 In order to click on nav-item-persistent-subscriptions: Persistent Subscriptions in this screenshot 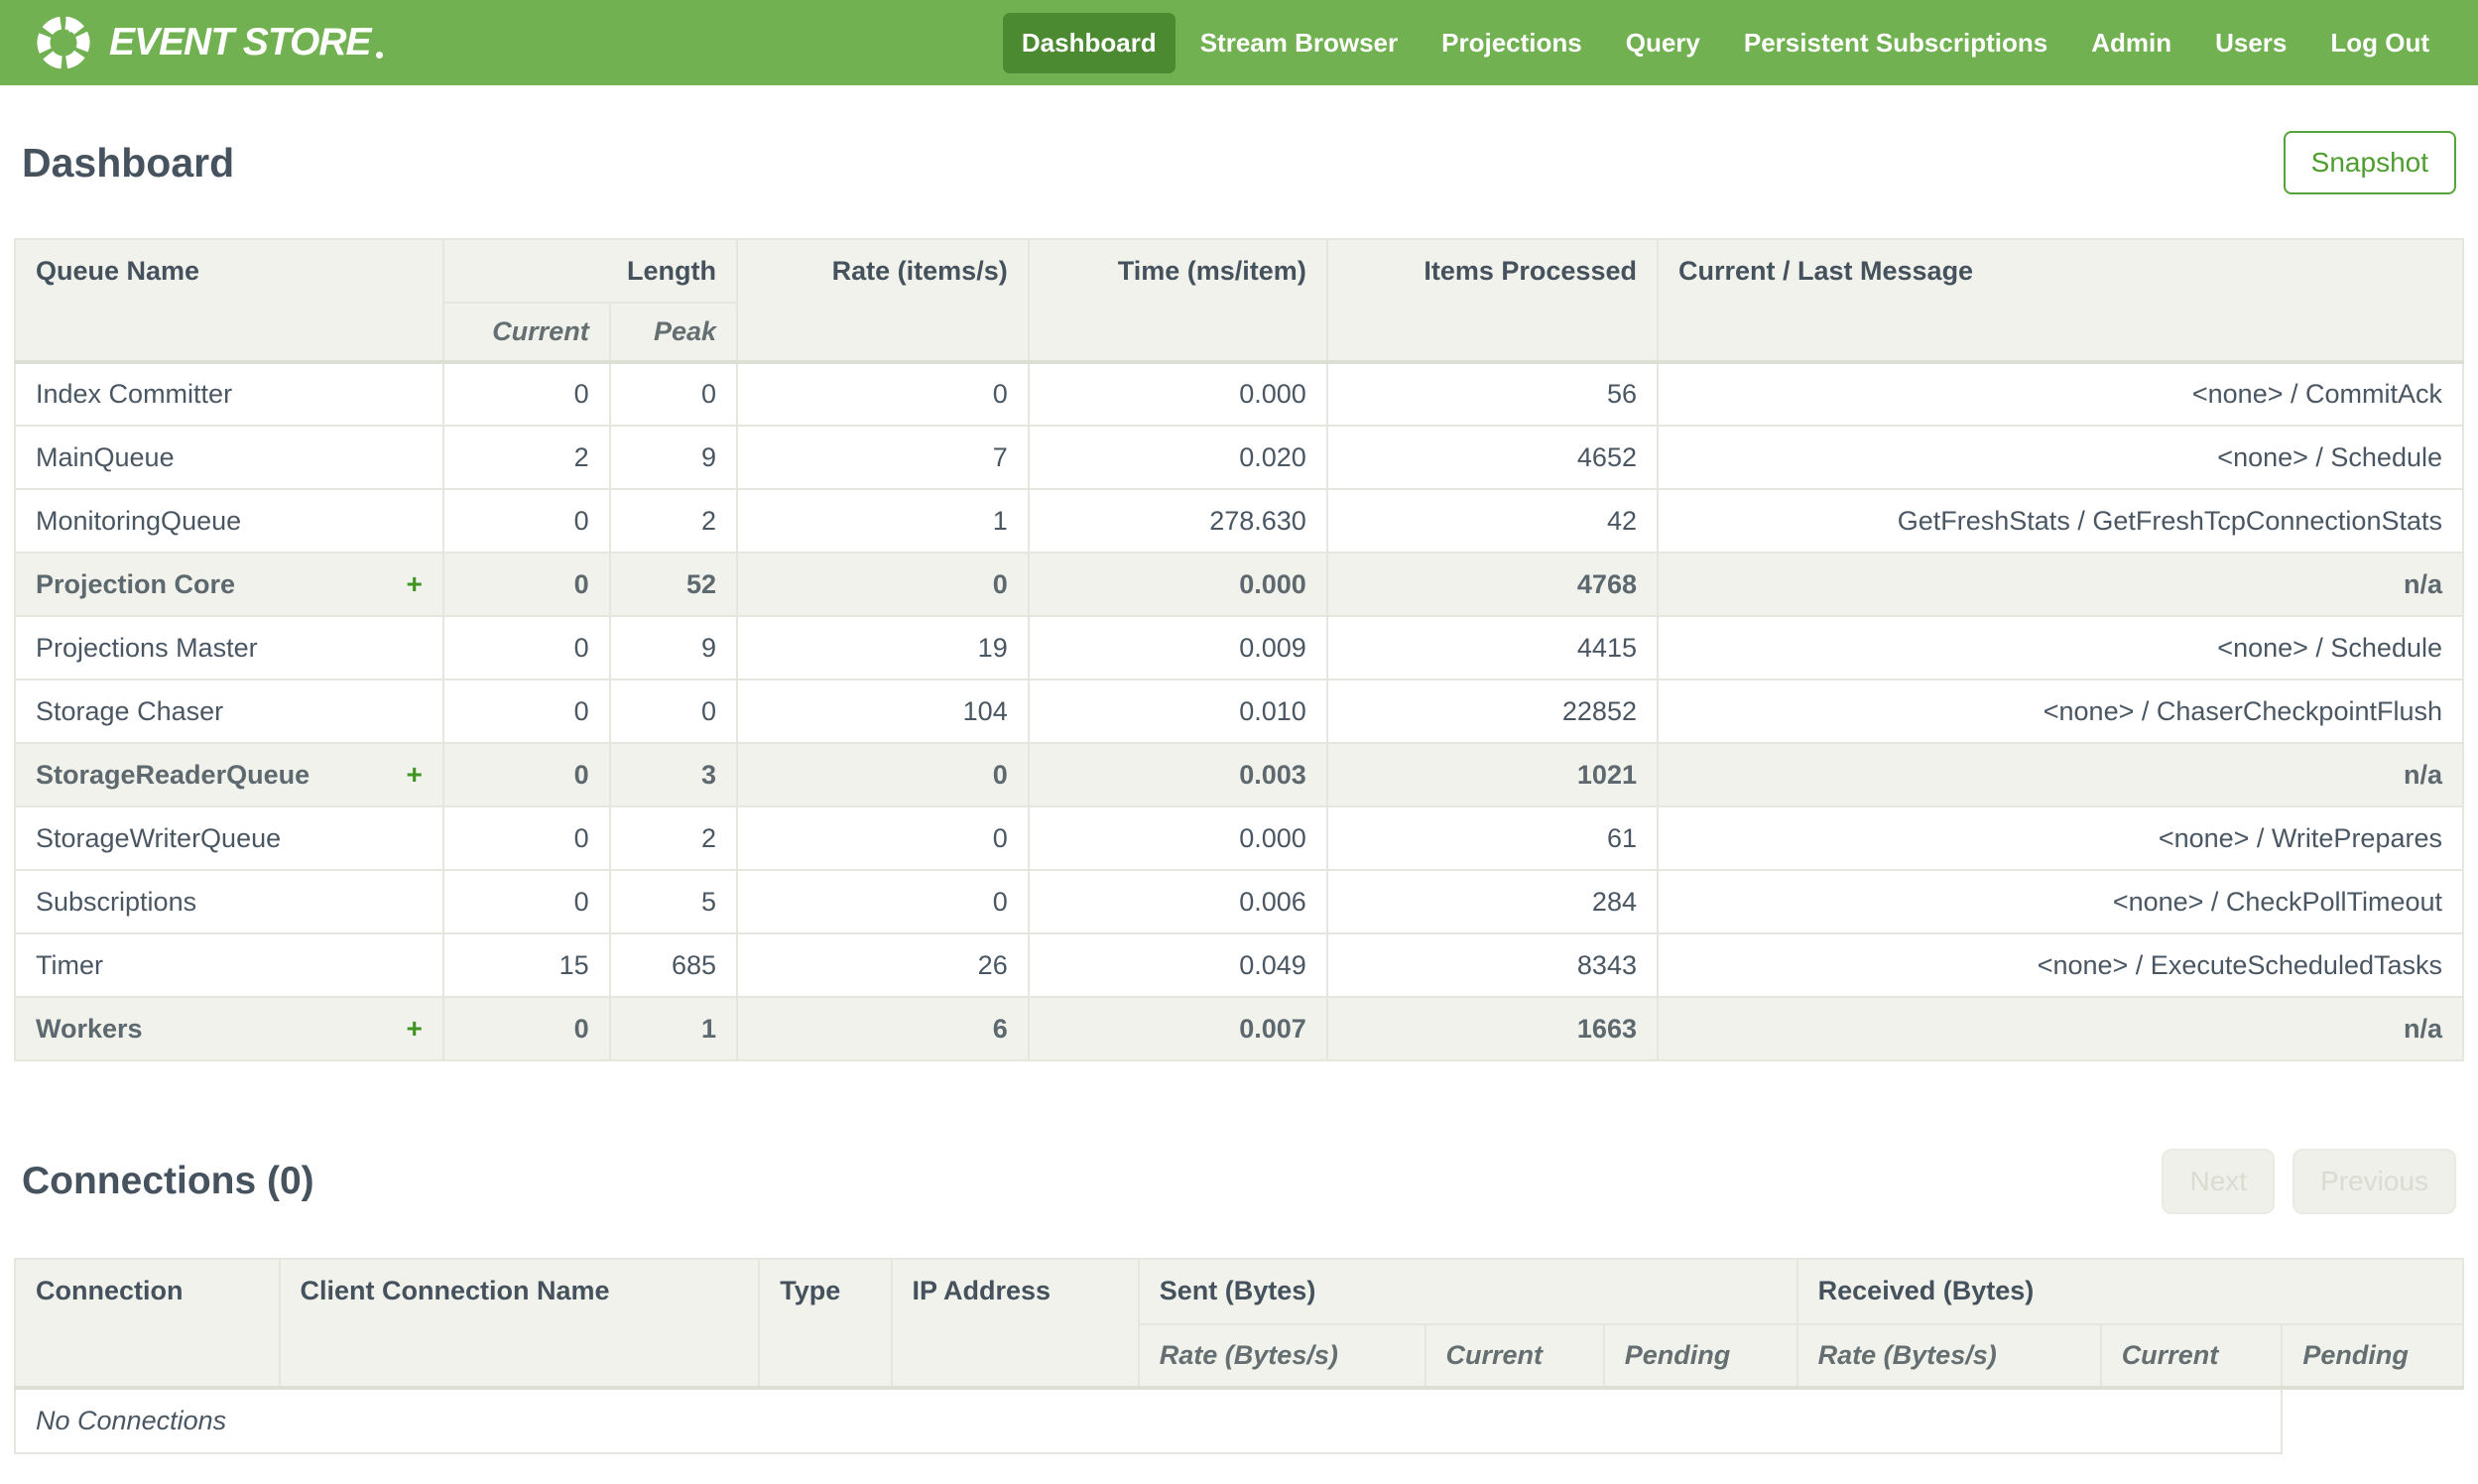, I will do `click(1896, 43)`.